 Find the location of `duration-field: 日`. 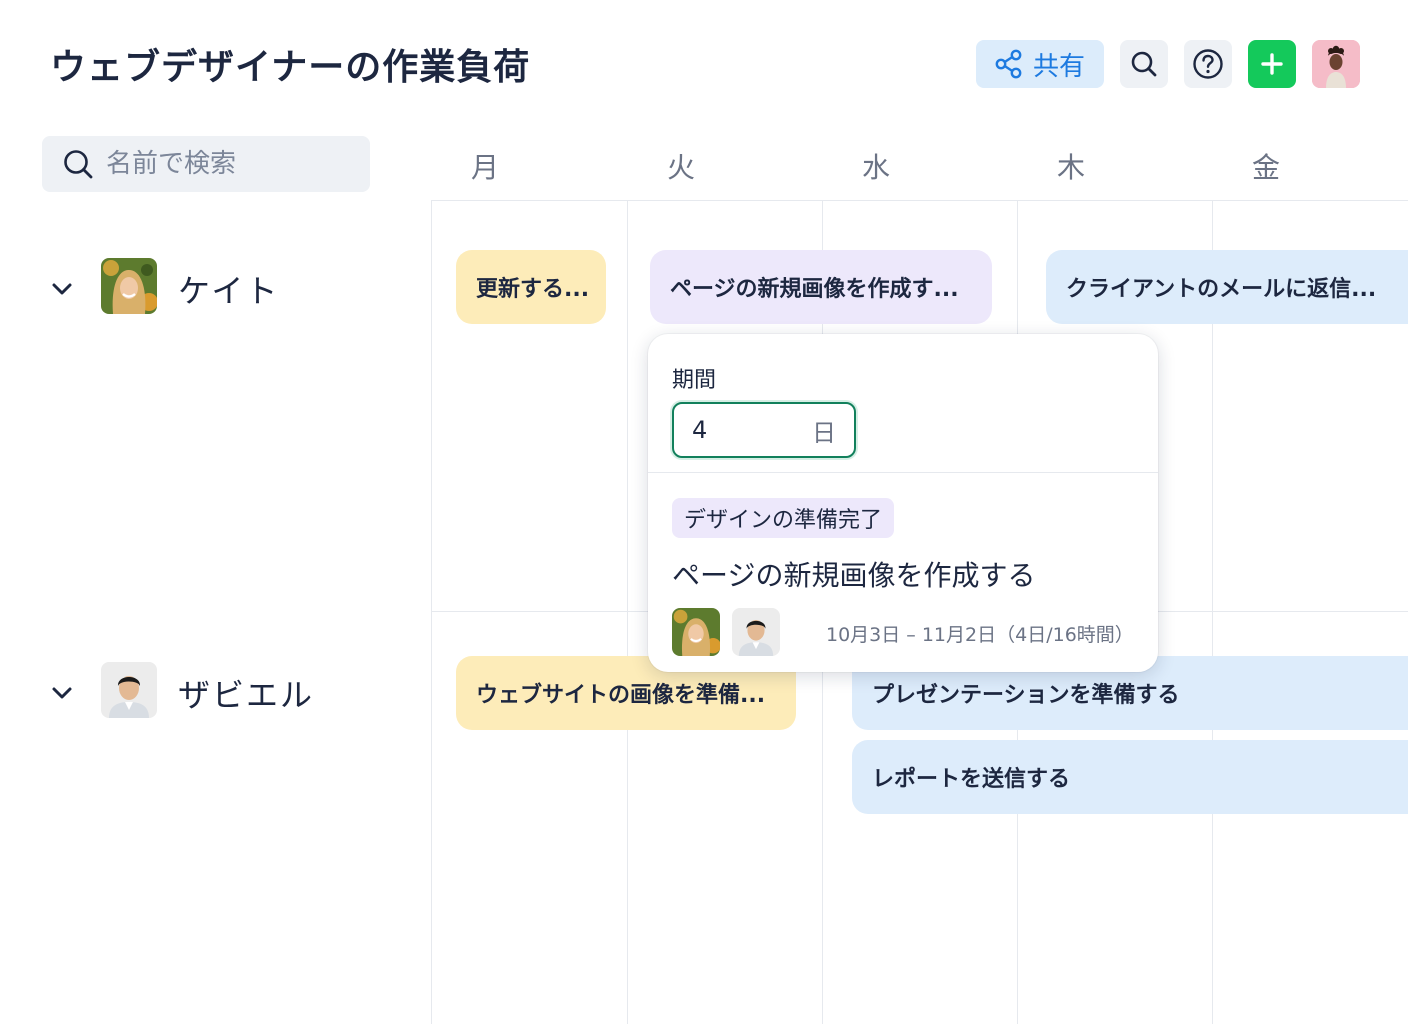

duration-field: 日 is located at coordinates (764, 430).